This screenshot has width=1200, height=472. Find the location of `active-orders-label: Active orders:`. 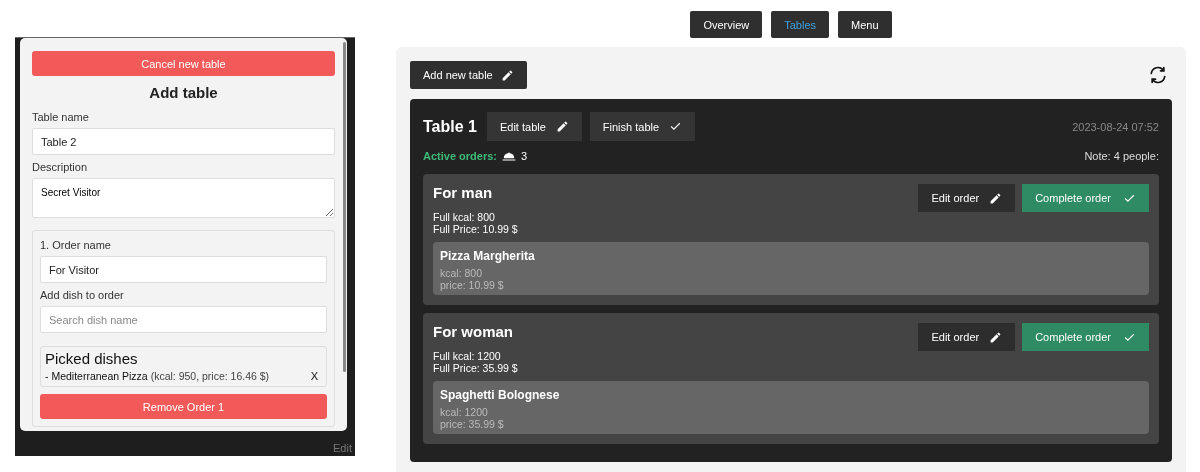

active-orders-label: Active orders: is located at coordinates (460, 156).